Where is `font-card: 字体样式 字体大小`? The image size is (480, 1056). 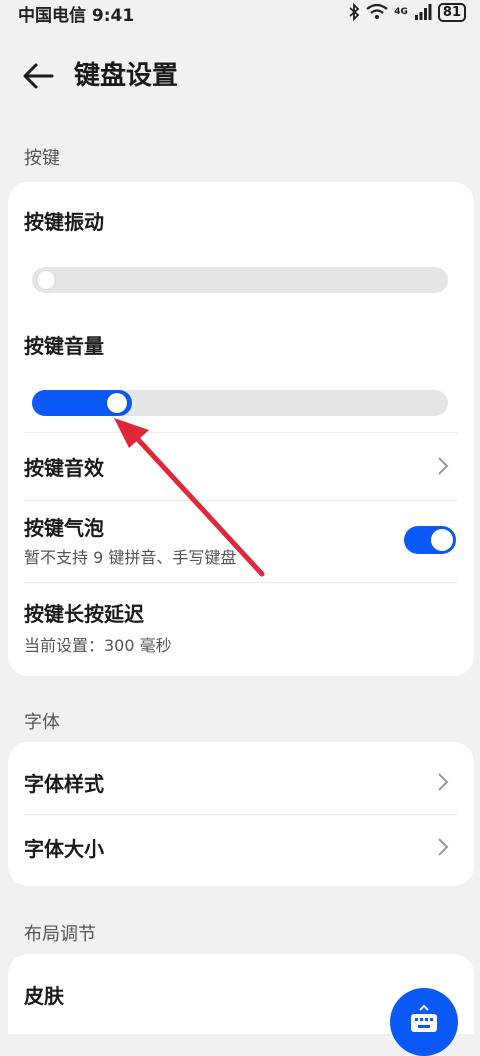
font-card: 字体样式 字体大小 is located at coordinates (241, 814).